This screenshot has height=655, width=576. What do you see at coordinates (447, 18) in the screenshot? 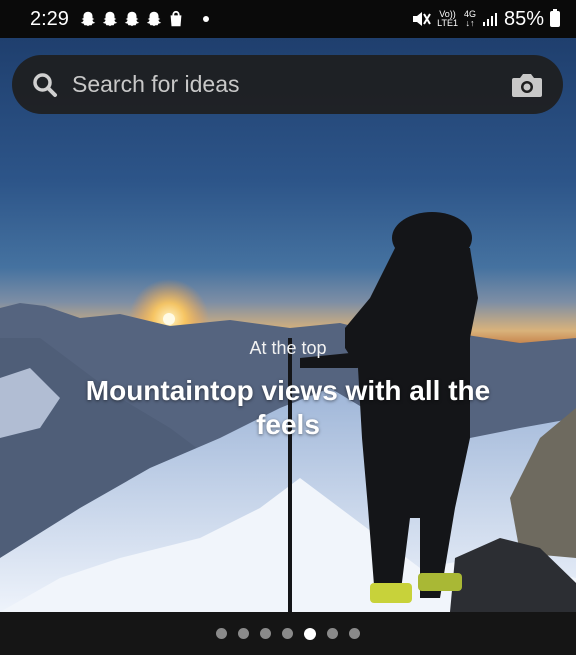
I see `volte-indicator: Vo)) LTE1` at bounding box center [447, 18].